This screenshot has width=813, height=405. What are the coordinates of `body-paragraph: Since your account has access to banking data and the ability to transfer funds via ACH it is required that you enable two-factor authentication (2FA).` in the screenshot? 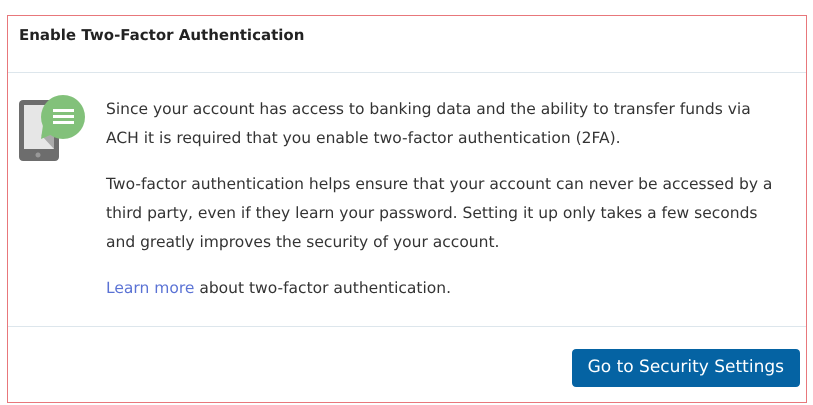 It's located at (429, 124).